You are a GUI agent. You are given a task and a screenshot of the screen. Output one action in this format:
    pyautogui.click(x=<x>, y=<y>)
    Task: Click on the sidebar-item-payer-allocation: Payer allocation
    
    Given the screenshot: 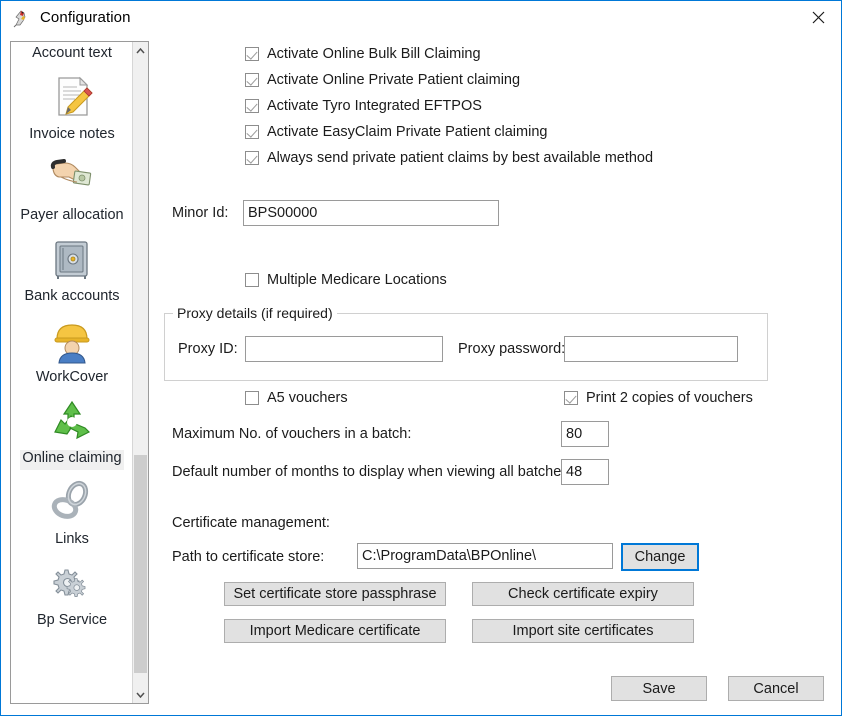 What is the action you would take?
    pyautogui.click(x=72, y=188)
    